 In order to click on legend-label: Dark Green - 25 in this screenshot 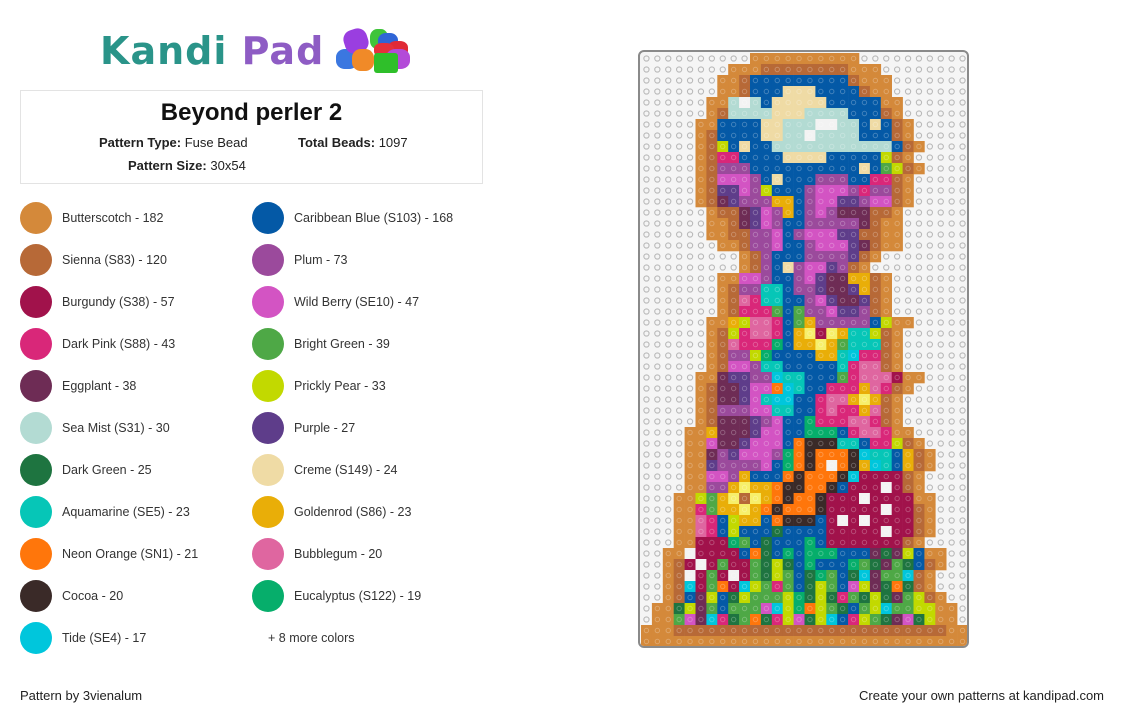, I will do `click(107, 470)`.